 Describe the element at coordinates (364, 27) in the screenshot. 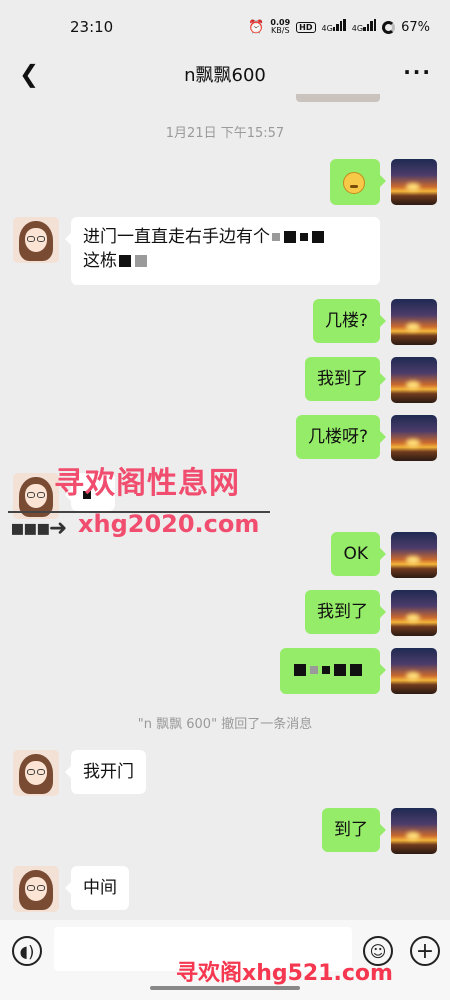

I see `signal-icon-2: 4G` at that location.